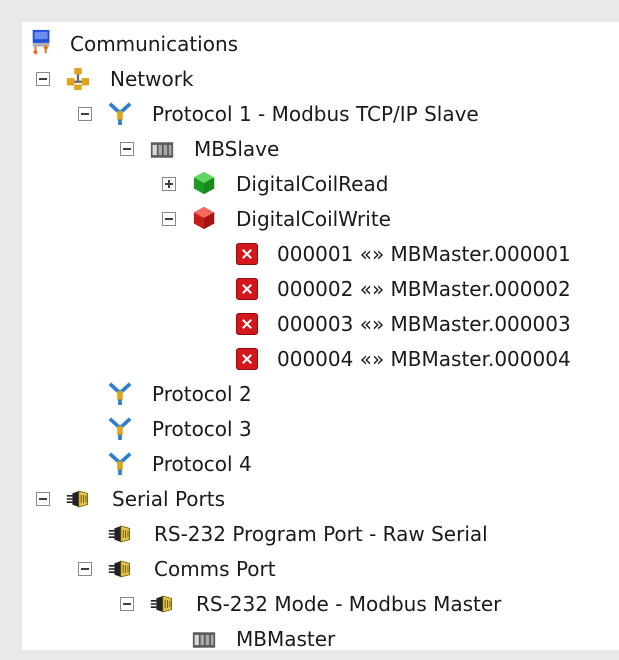 This screenshot has height=660, width=619. Describe the element at coordinates (320, 429) in the screenshot. I see `tree-item-protocol-3: Protocol 3` at that location.